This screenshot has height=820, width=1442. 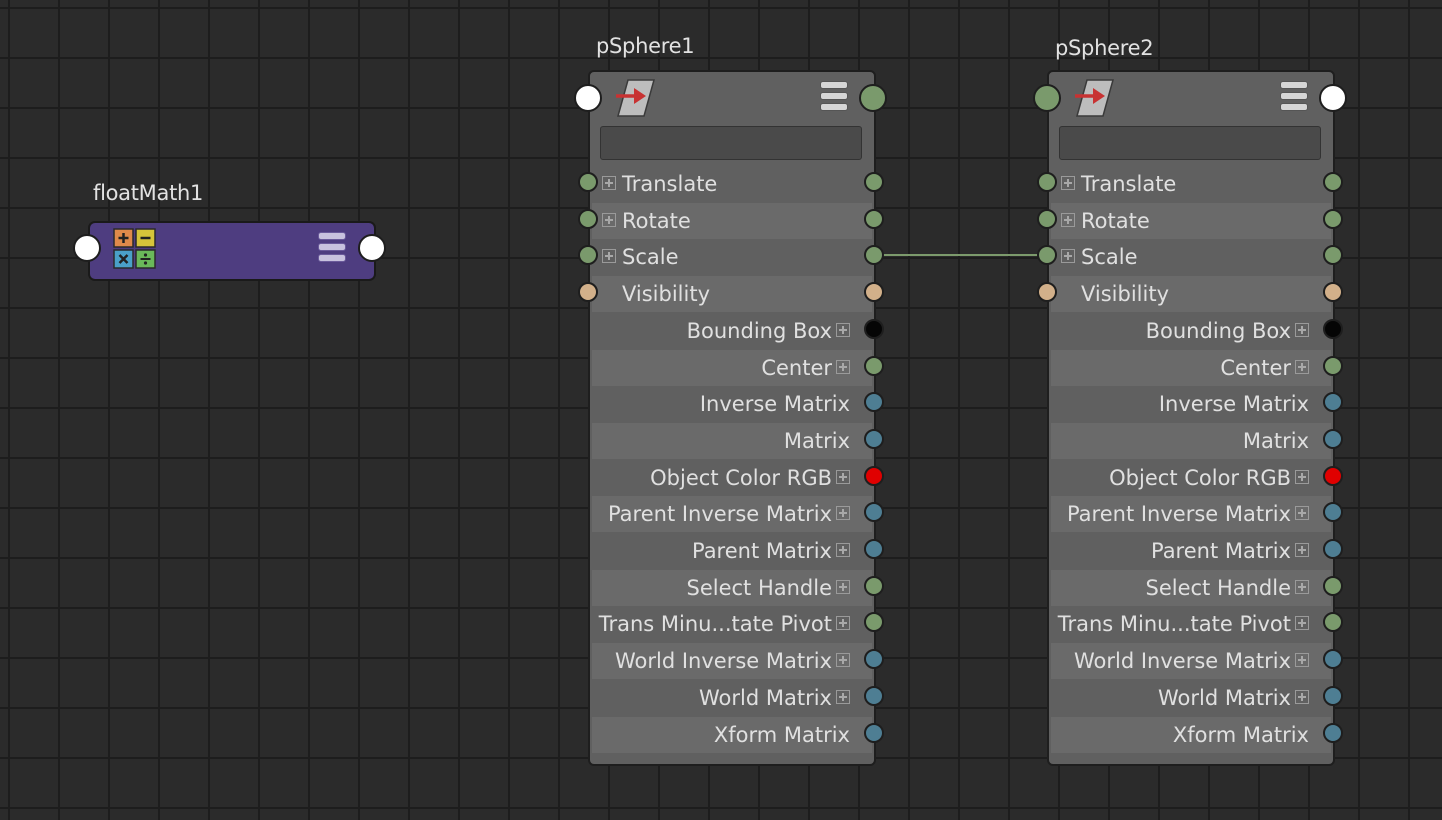 I want to click on float-math-input-port, so click(x=87, y=248).